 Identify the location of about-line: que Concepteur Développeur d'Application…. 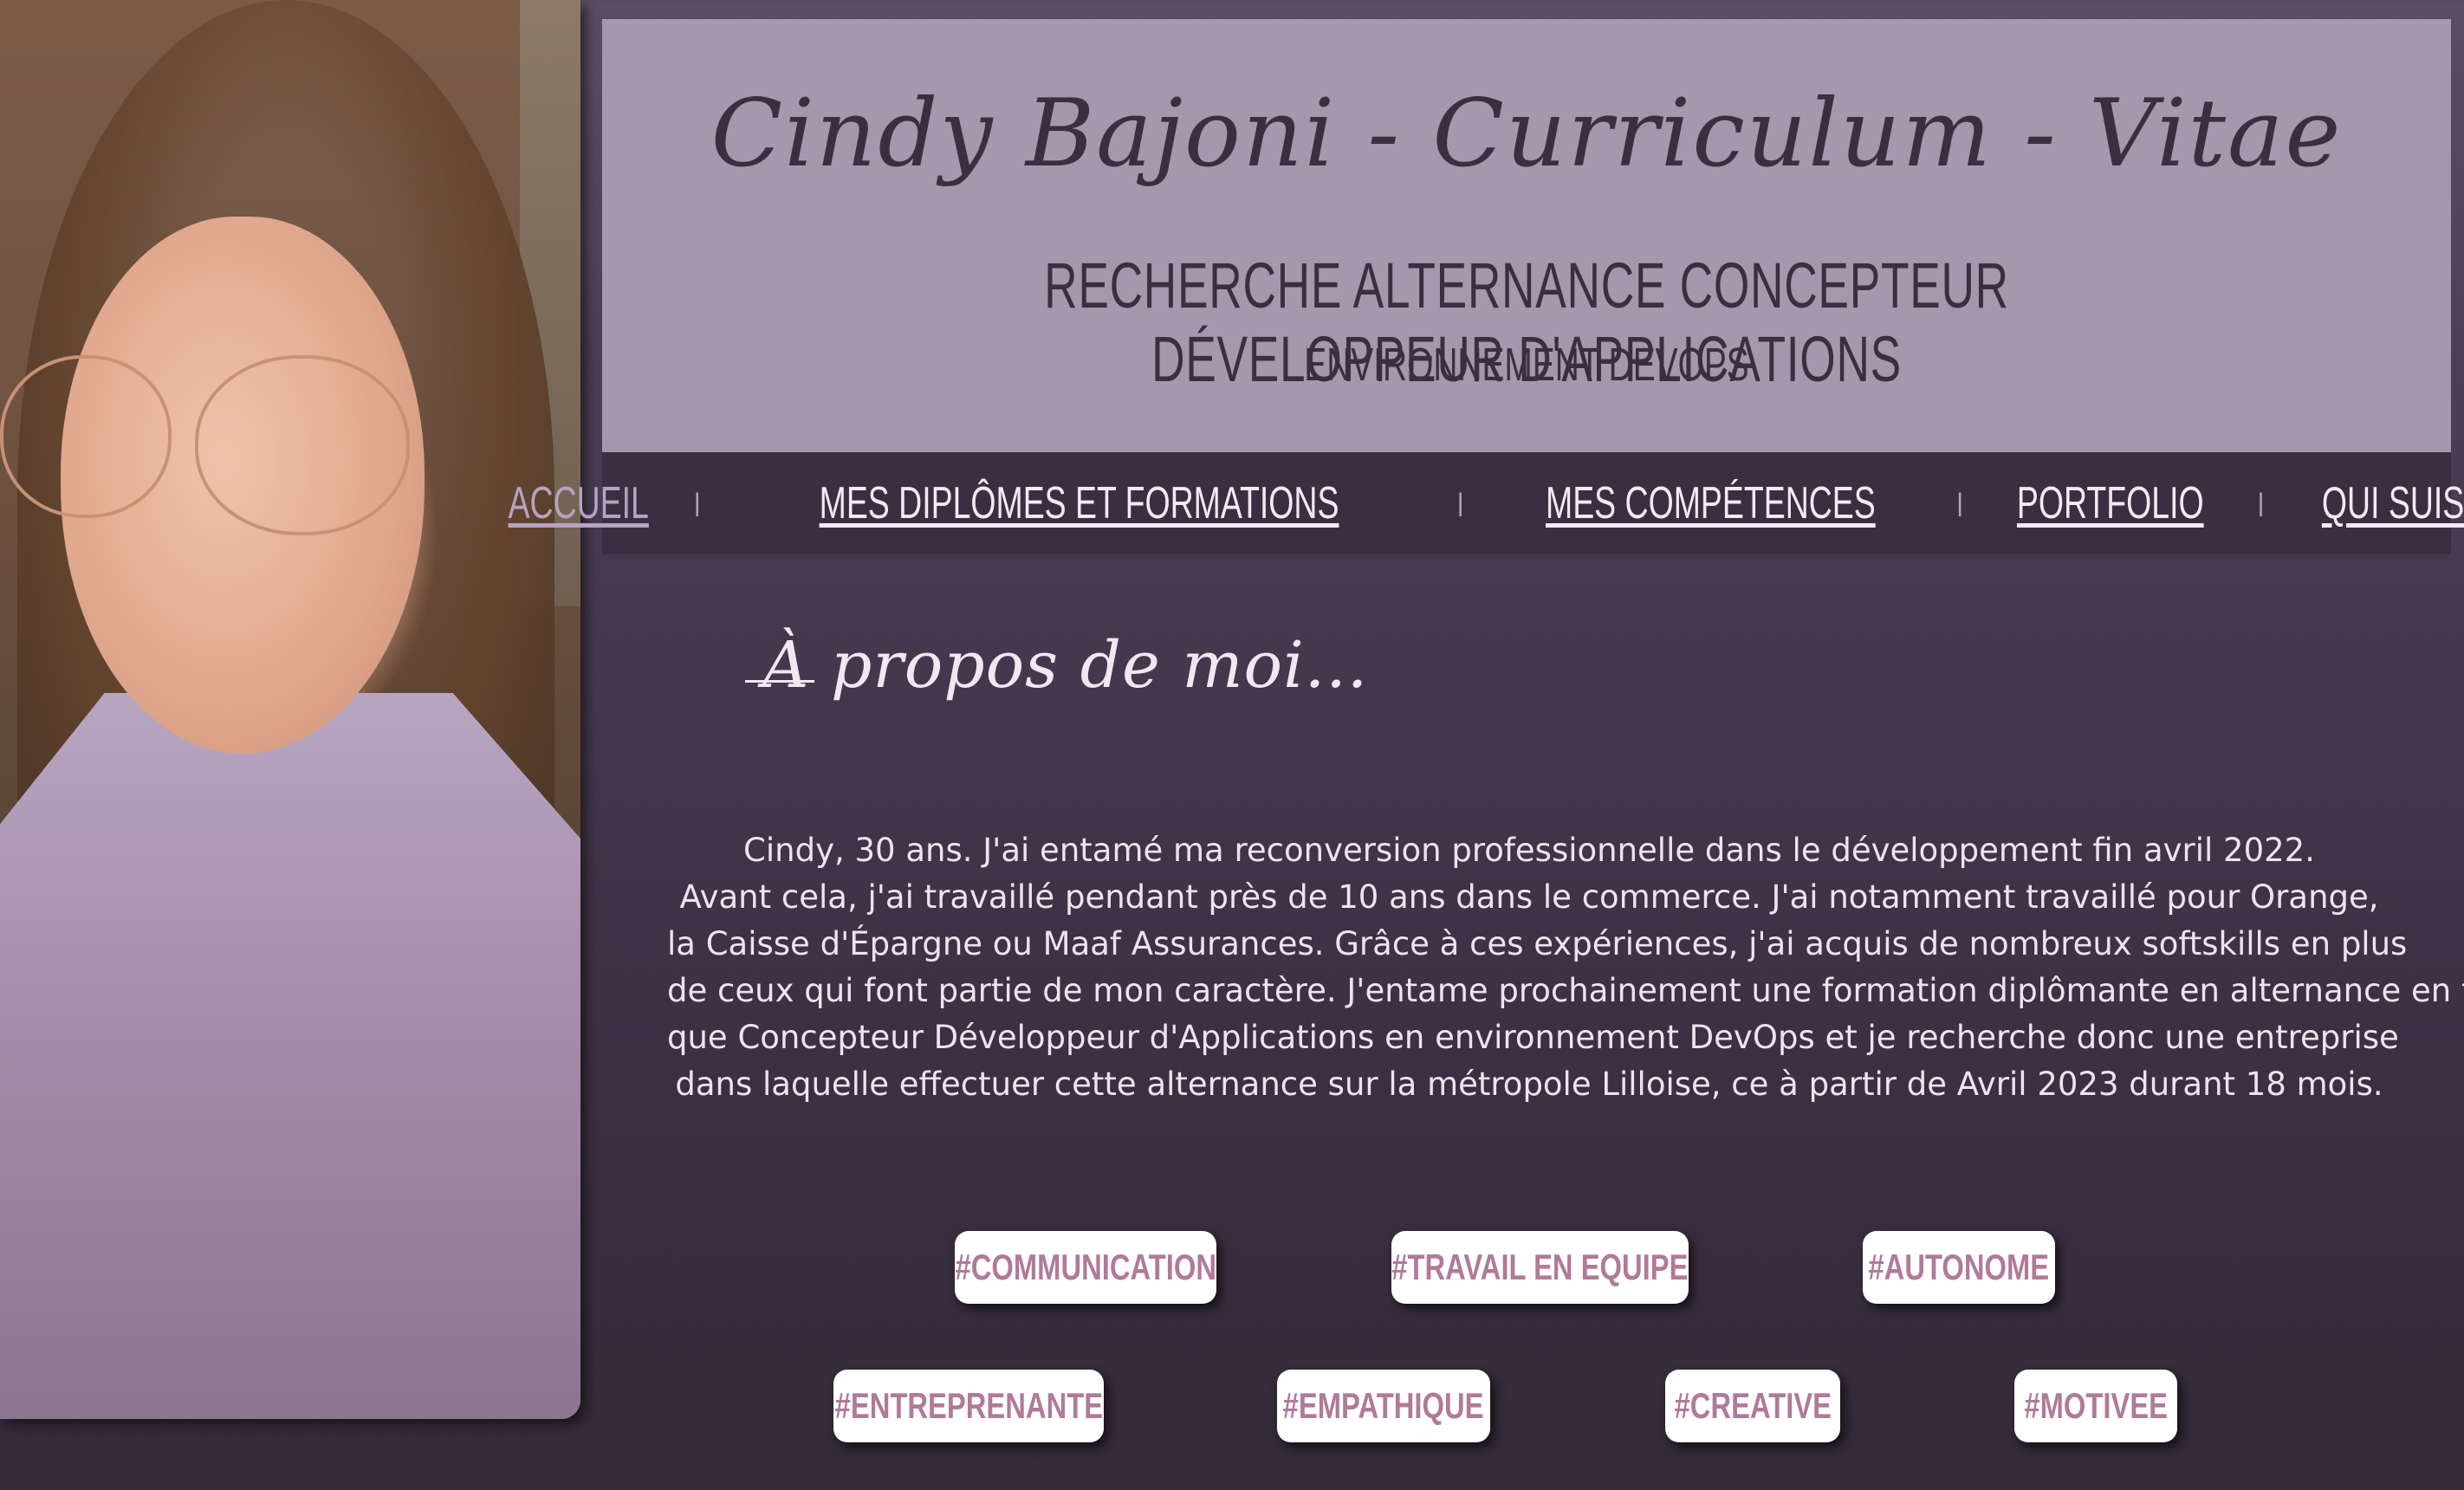
(1533, 1037).